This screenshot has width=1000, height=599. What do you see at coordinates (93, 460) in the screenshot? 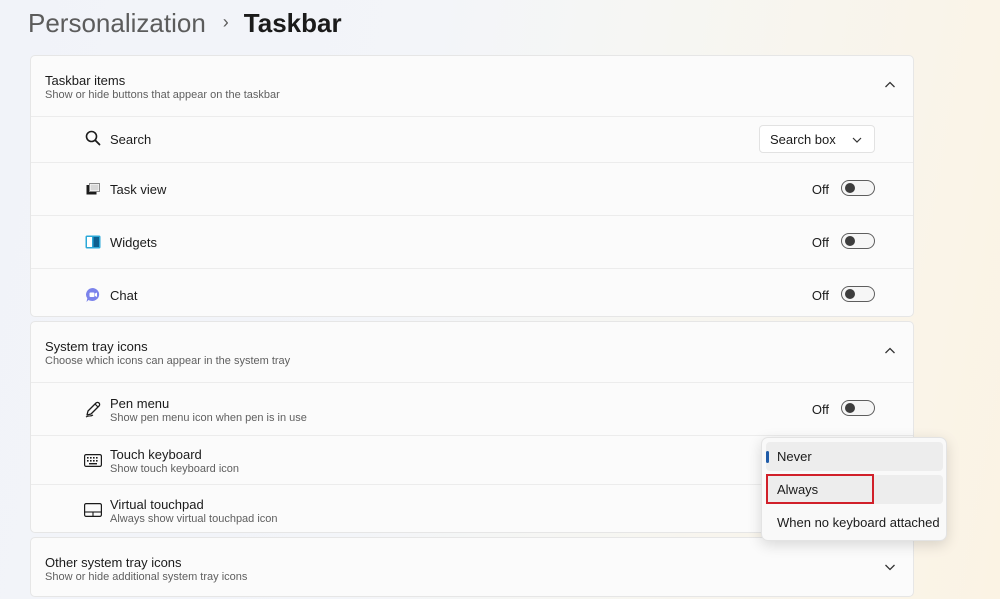
I see `keyboard-icon` at bounding box center [93, 460].